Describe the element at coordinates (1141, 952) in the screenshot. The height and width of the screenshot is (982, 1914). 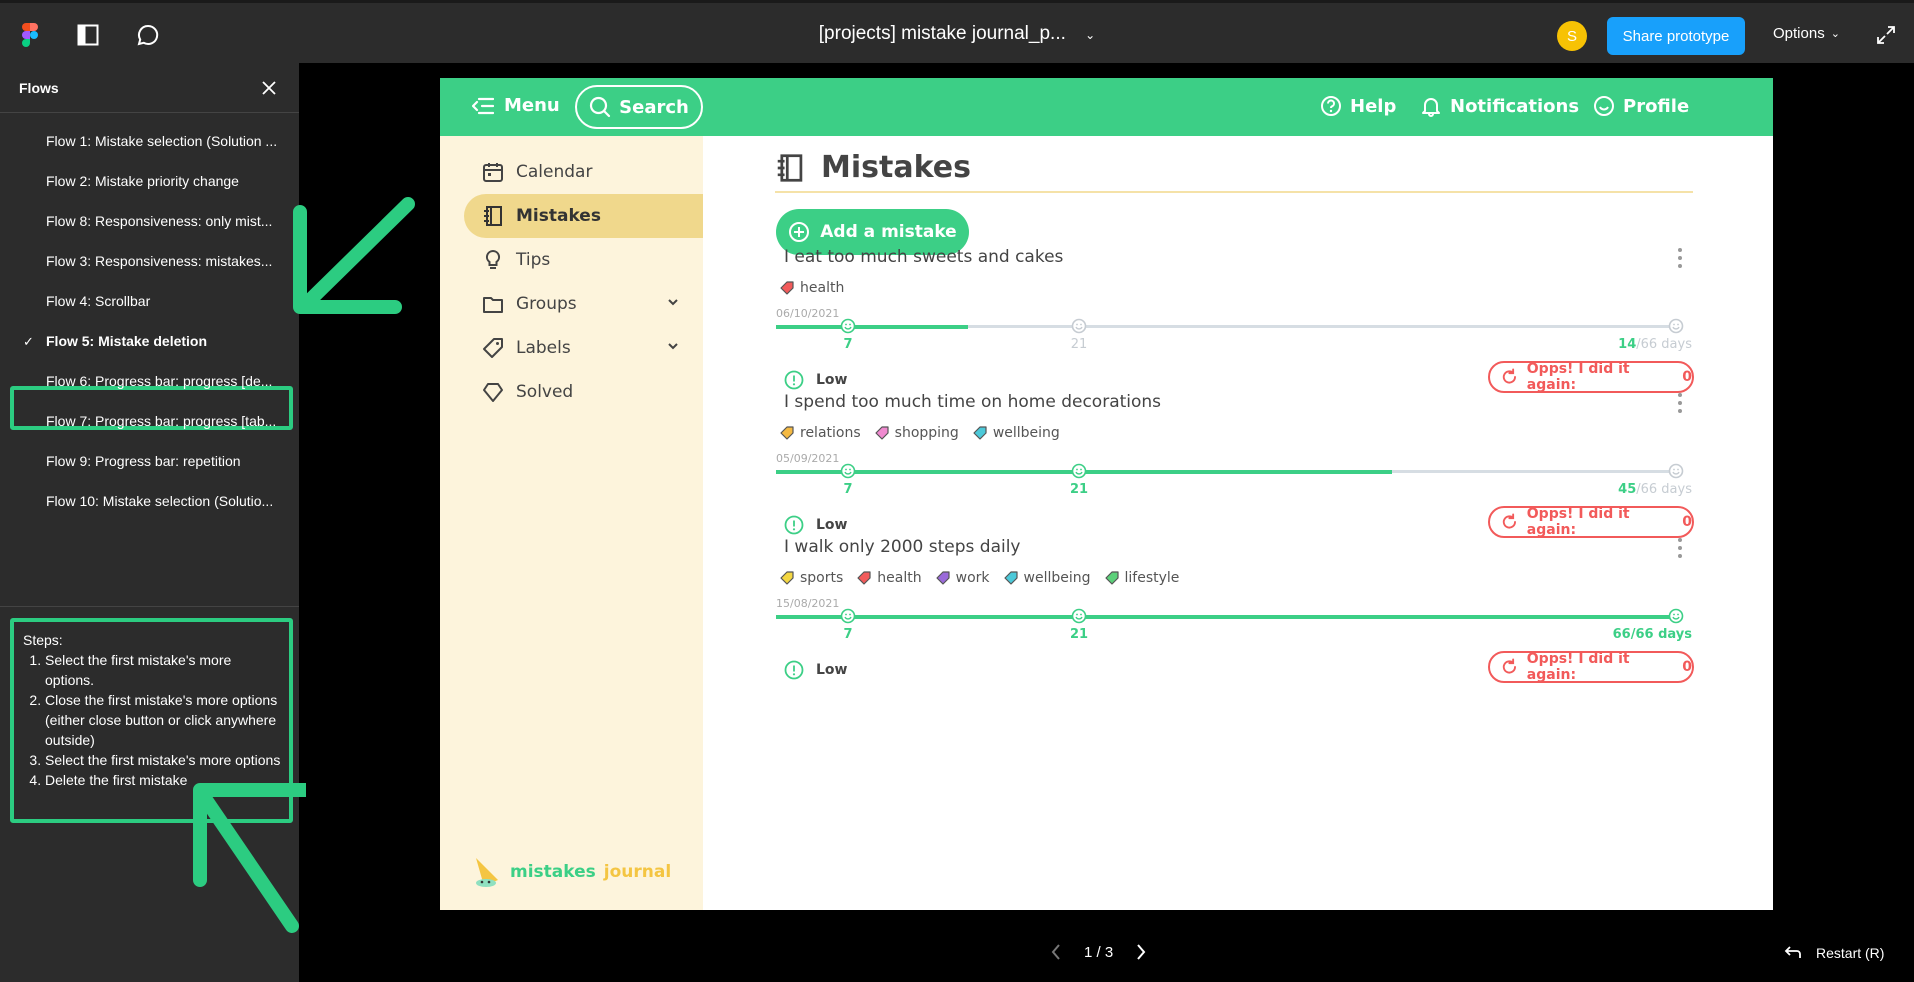
I see `chevron-right-icon` at that location.